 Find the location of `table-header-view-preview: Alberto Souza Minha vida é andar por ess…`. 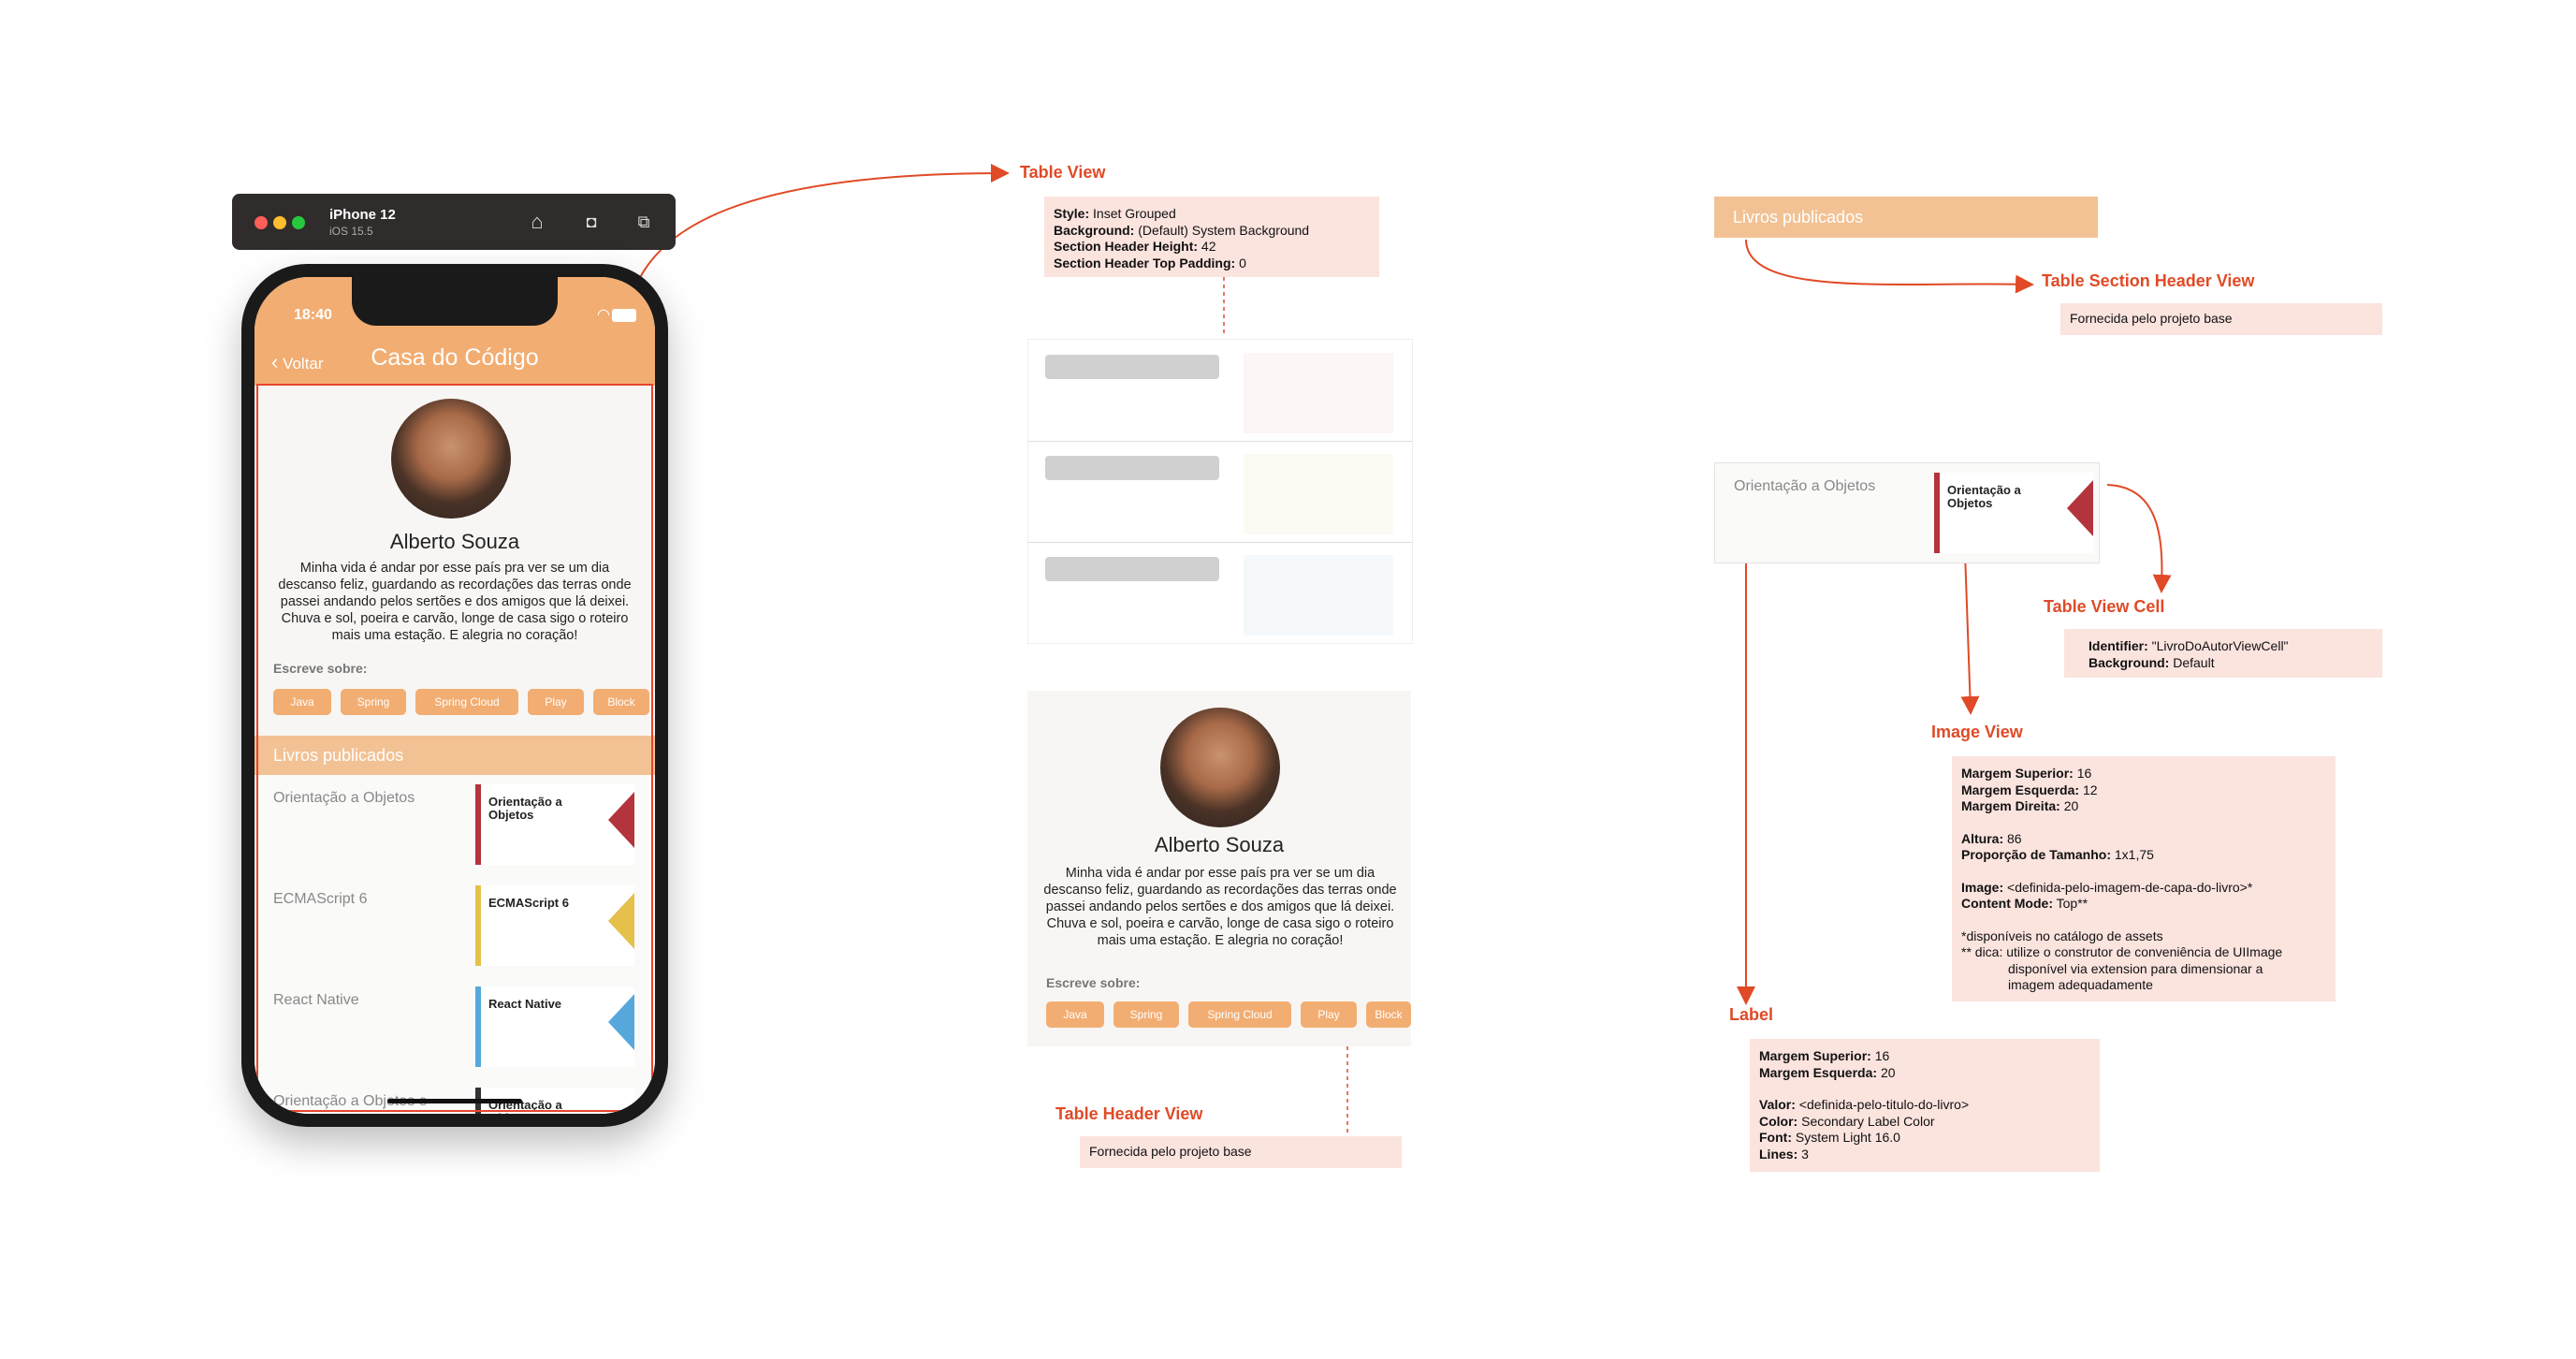

table-header-view-preview: Alberto Souza Minha vida é andar por ess… is located at coordinates (1219, 868).